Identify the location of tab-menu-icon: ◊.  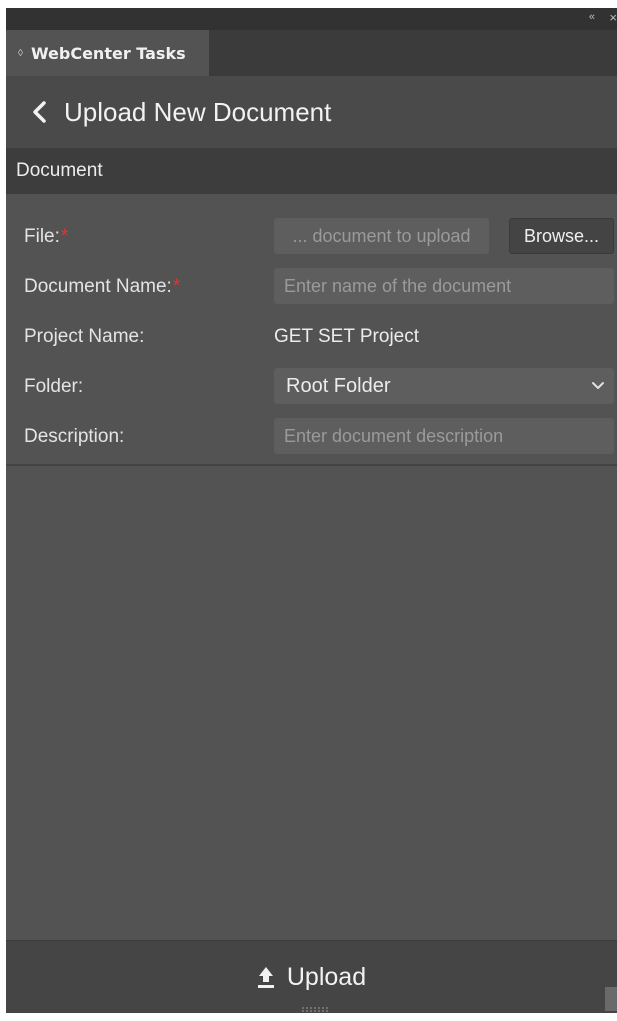
(20, 53).